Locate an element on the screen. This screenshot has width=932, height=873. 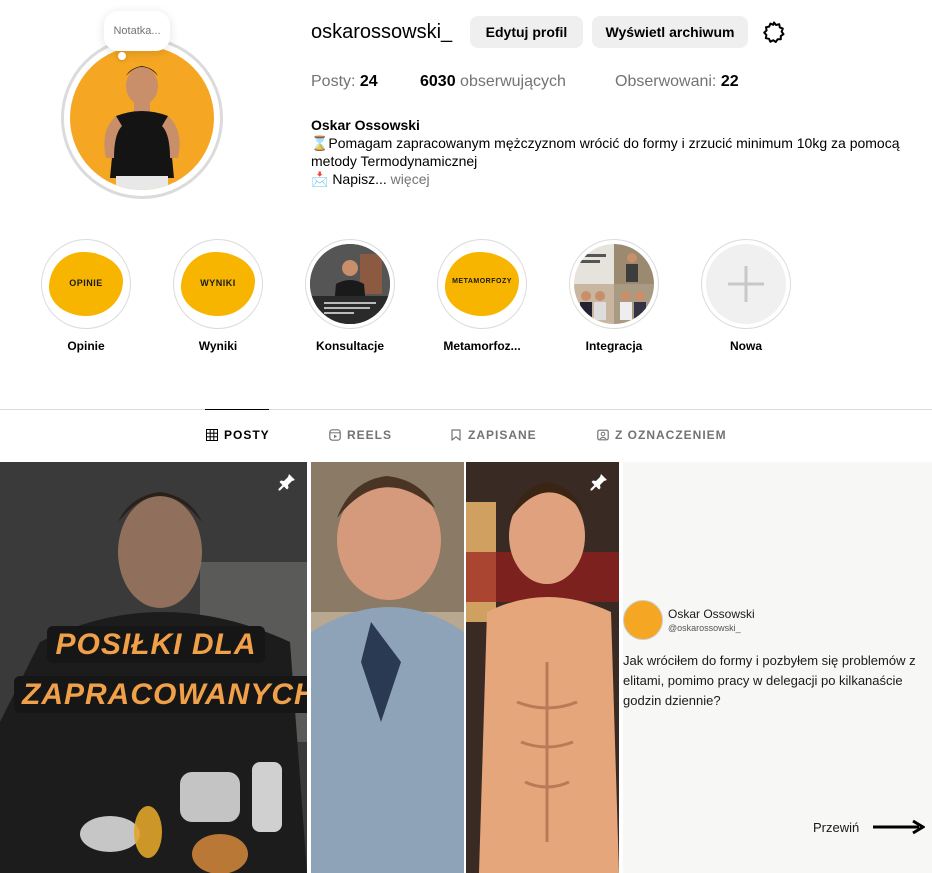
highlight-cover-text: WYNIKI is located at coordinates (218, 283).